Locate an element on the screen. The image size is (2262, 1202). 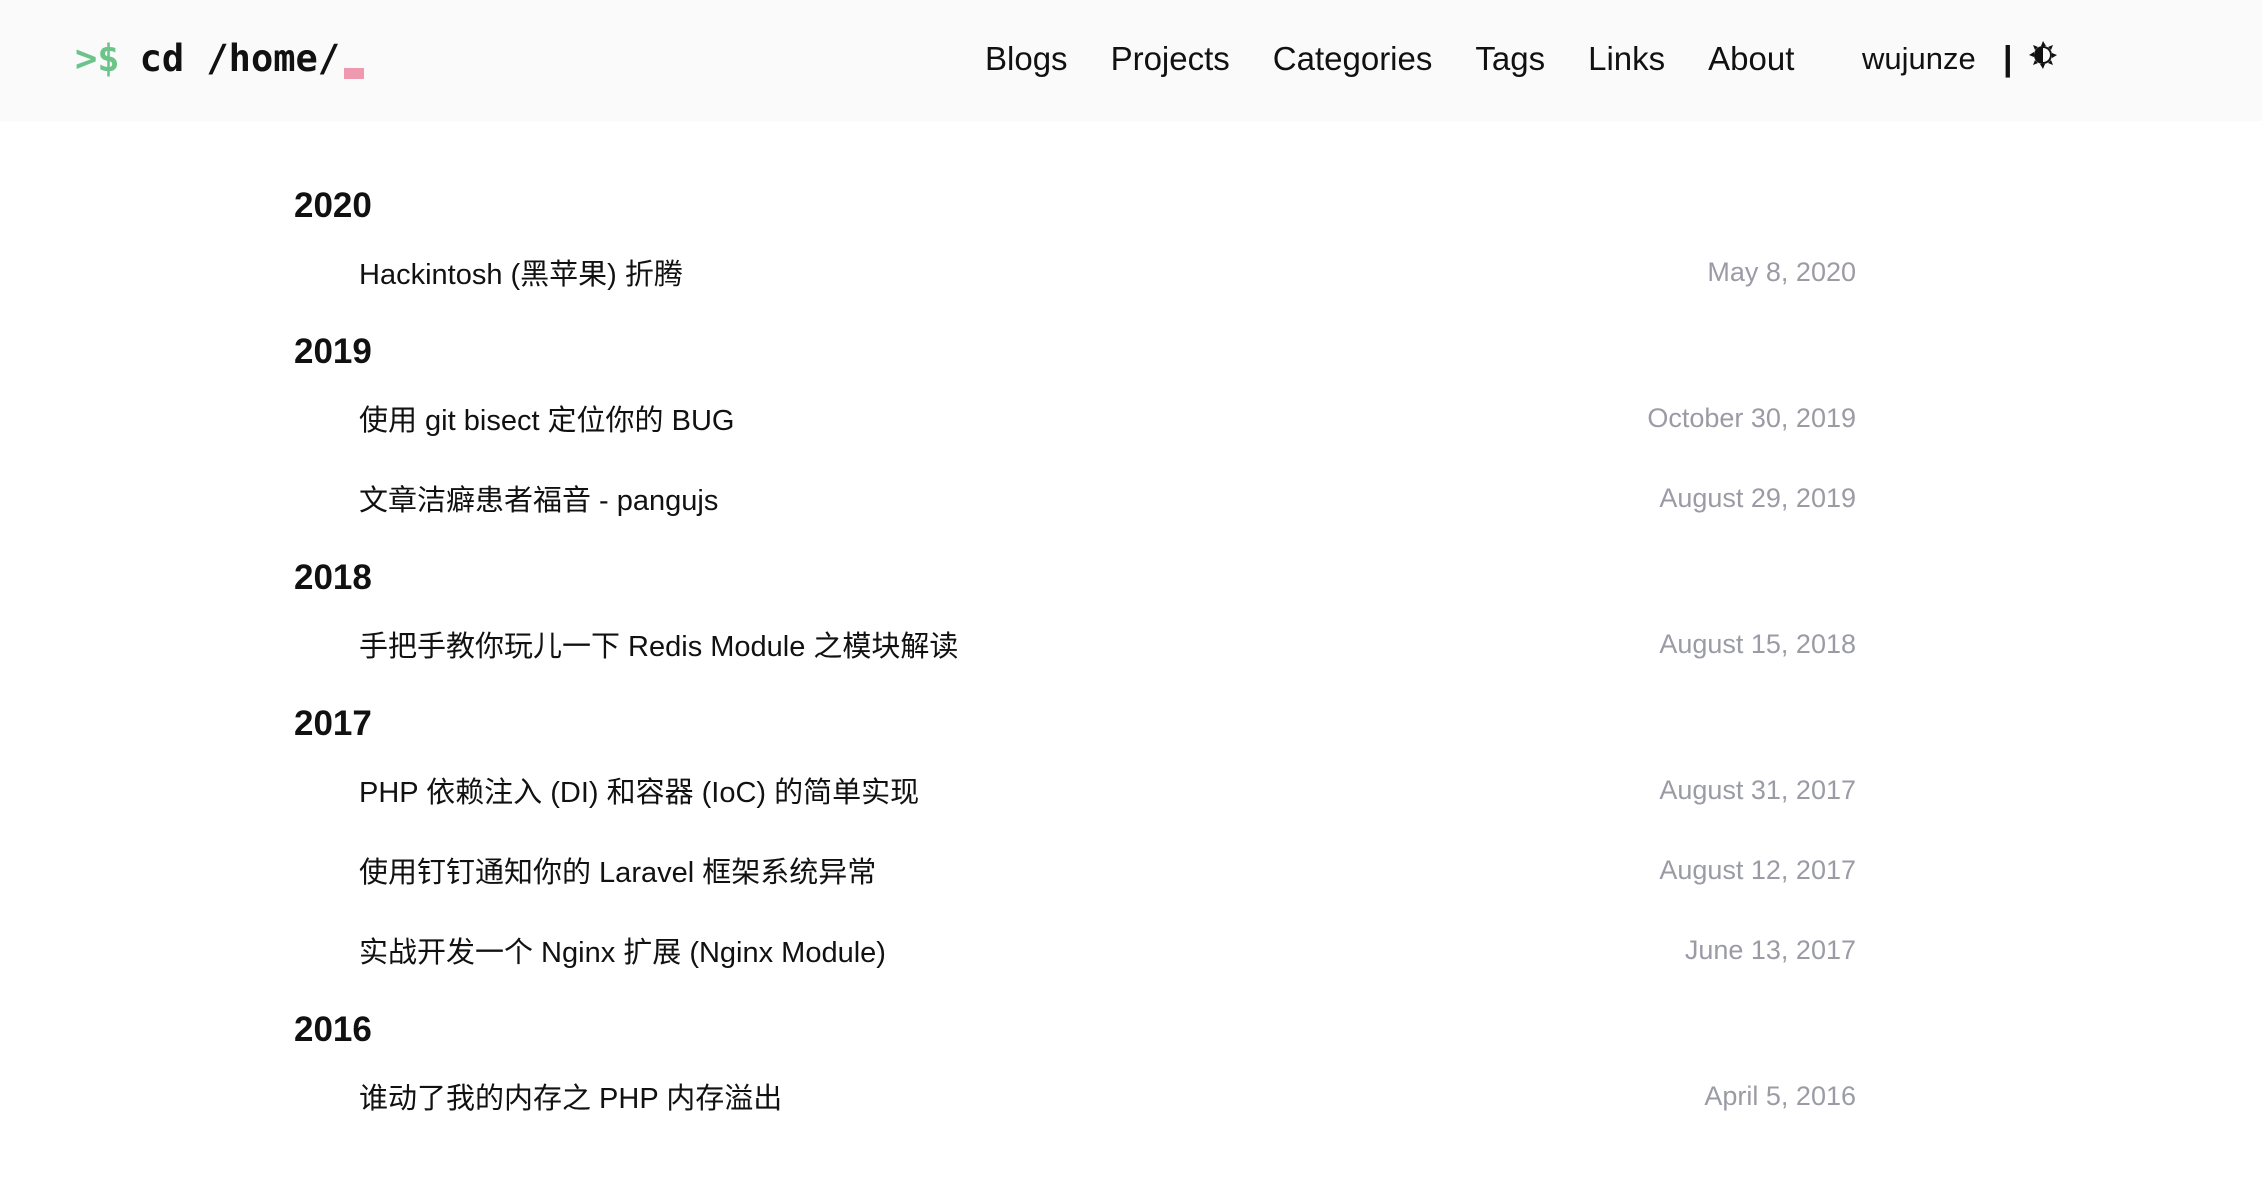
post-date: October 30, 2019 is located at coordinates (1751, 417).